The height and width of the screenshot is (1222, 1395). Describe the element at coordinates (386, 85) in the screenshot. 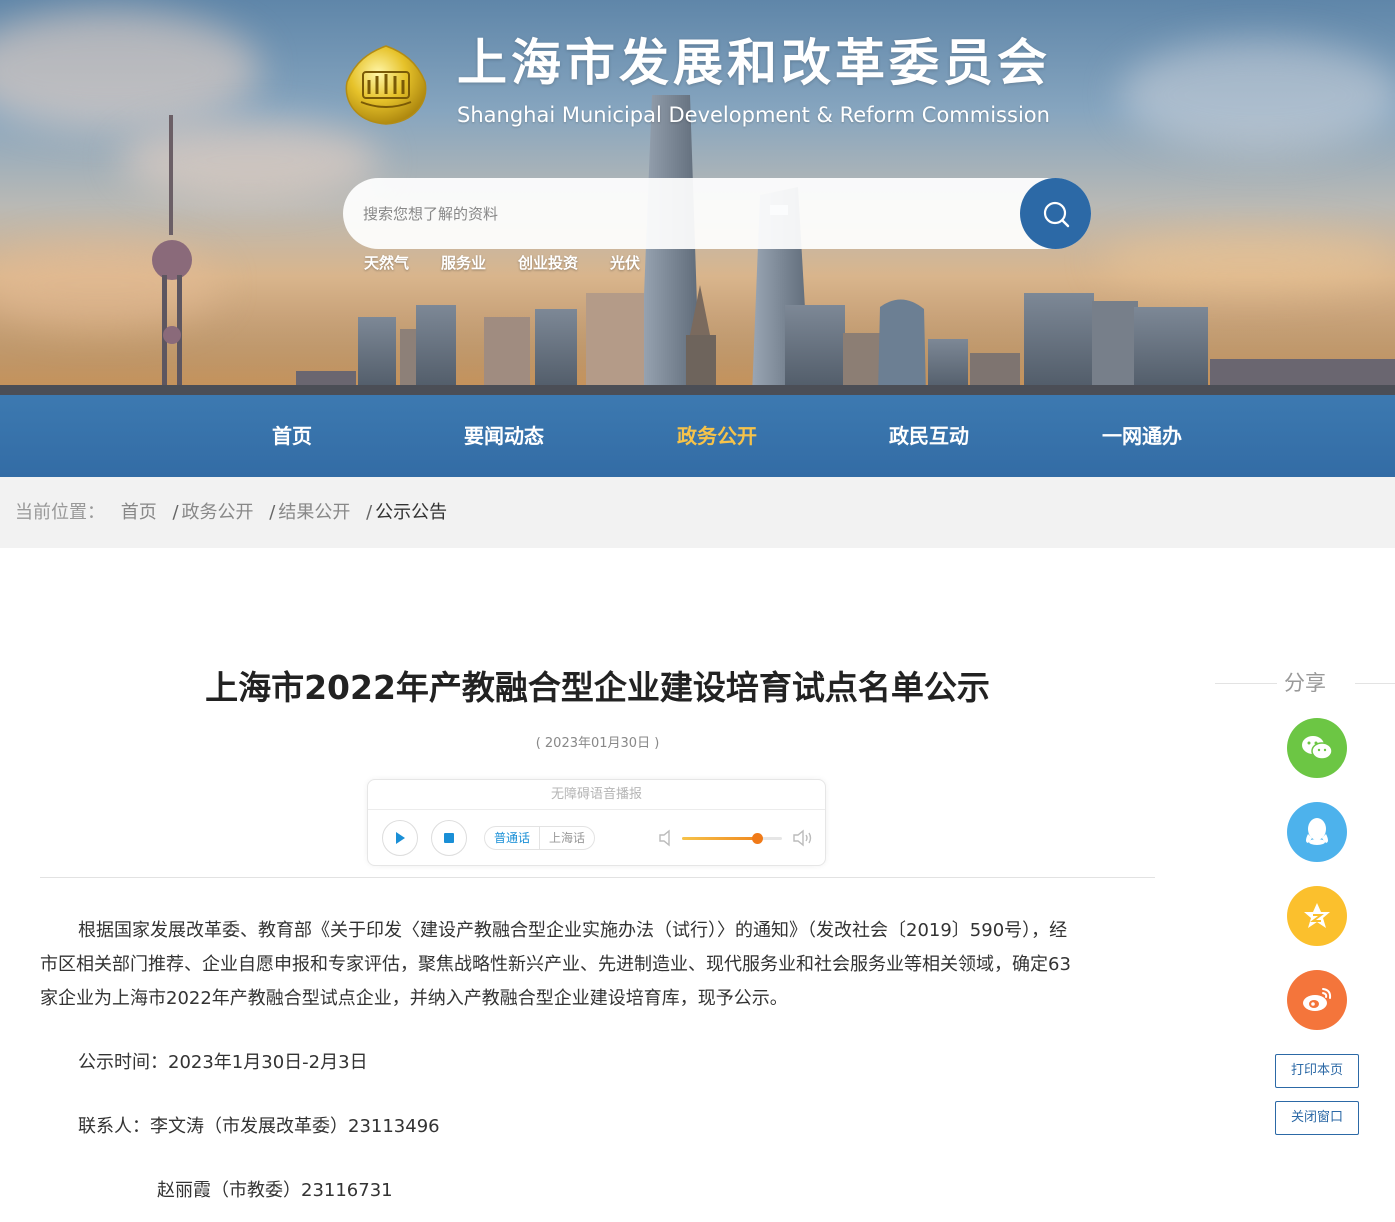

I see `municipal-emblem-icon` at that location.